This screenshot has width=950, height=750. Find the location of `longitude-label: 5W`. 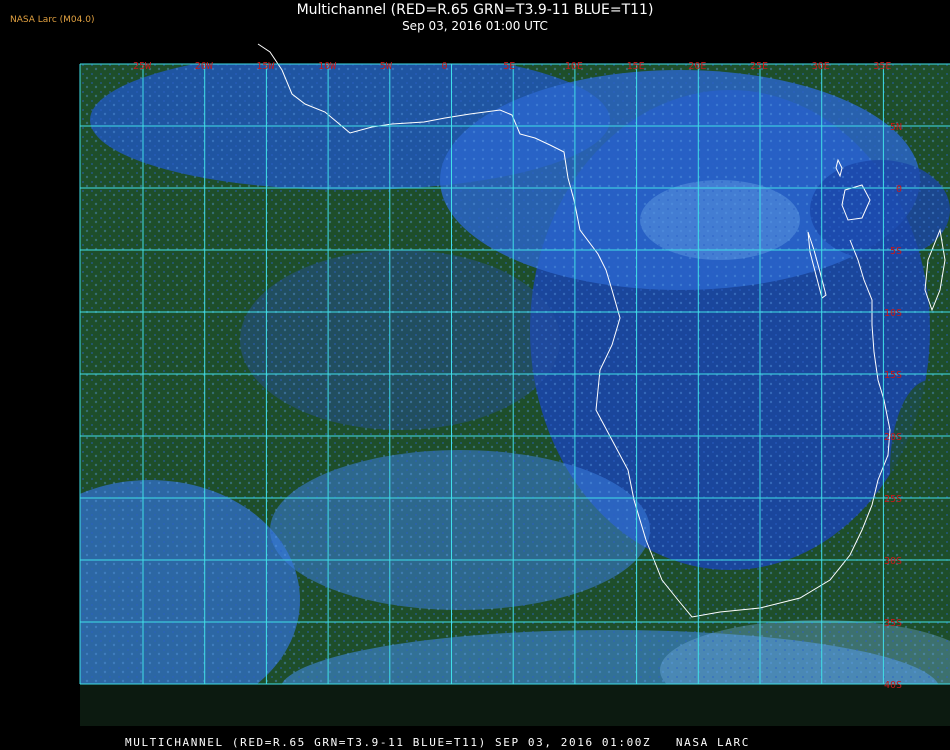

longitude-label: 5W is located at coordinates (386, 66).